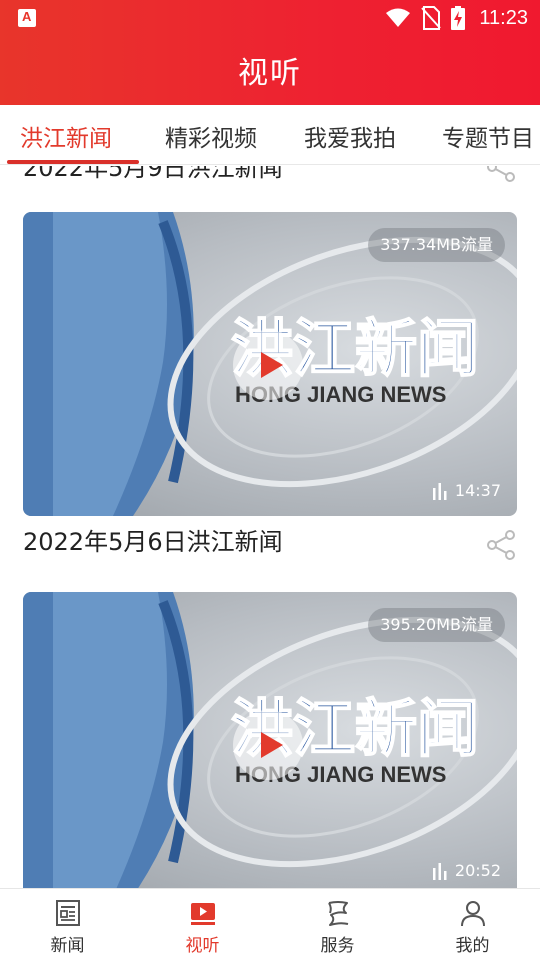 The width and height of the screenshot is (540, 960). Describe the element at coordinates (68, 913) in the screenshot. I see `newspaper-icon` at that location.